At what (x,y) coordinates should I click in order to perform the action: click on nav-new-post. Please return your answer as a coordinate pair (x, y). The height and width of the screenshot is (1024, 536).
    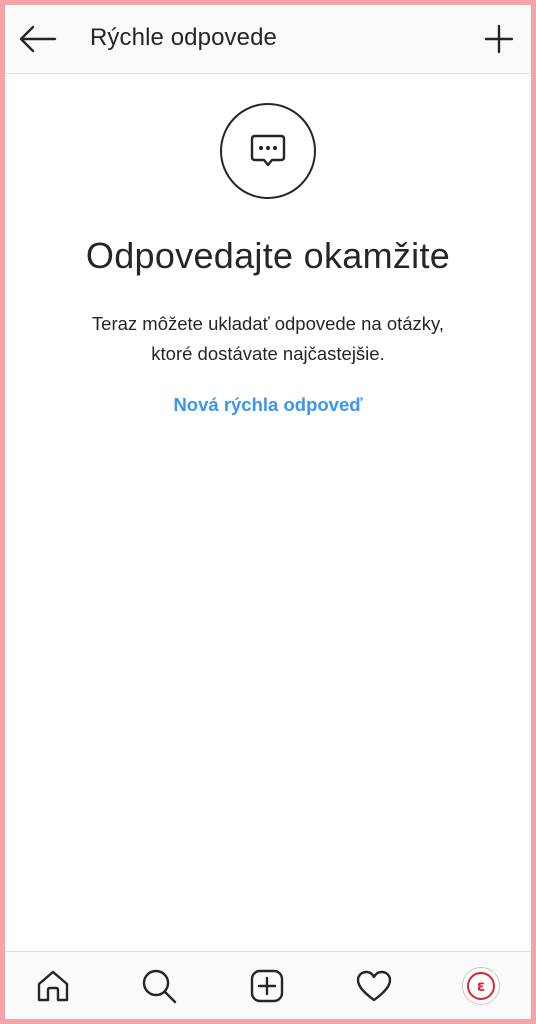
    Looking at the image, I should click on (267, 986).